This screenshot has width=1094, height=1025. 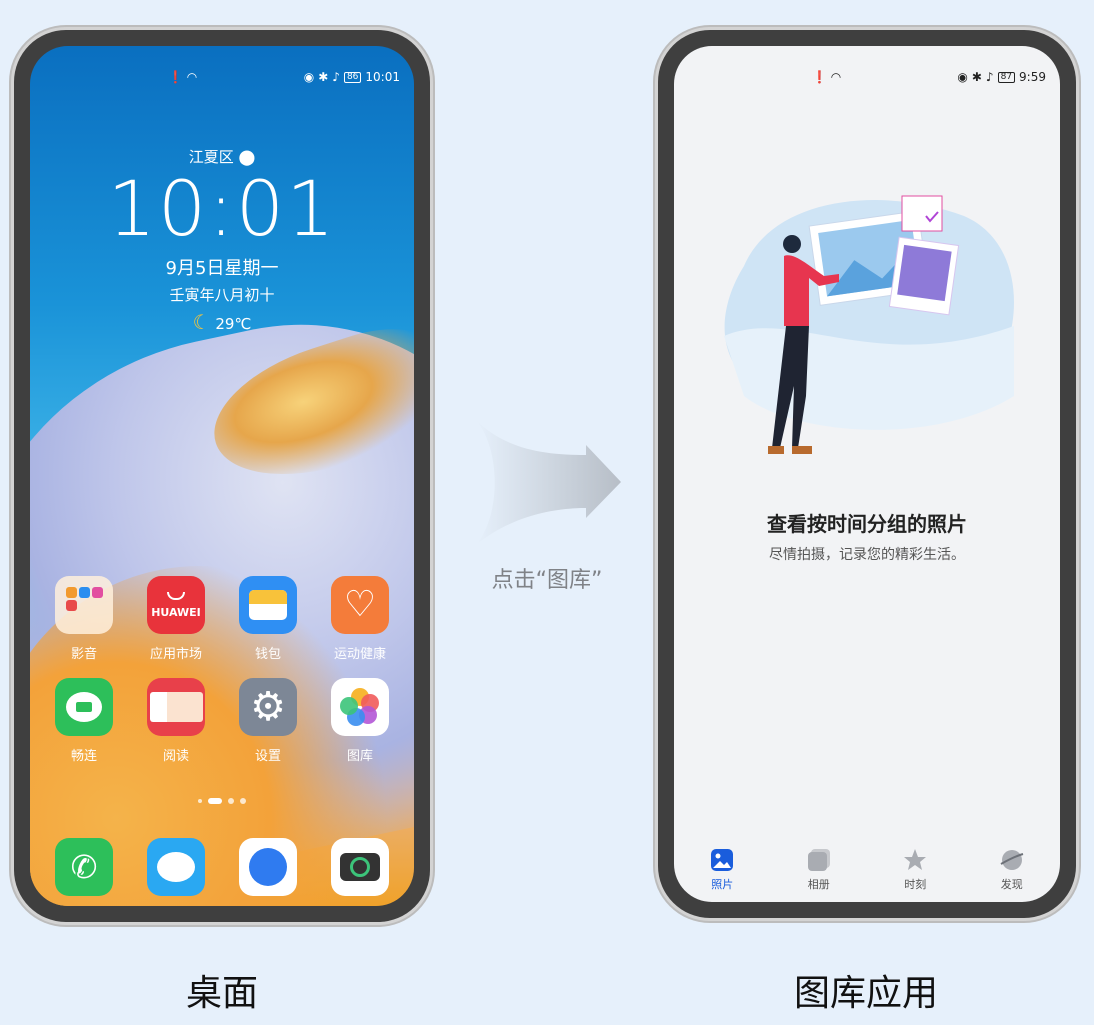 I want to click on moon-icon: ☾, so click(x=201, y=322).